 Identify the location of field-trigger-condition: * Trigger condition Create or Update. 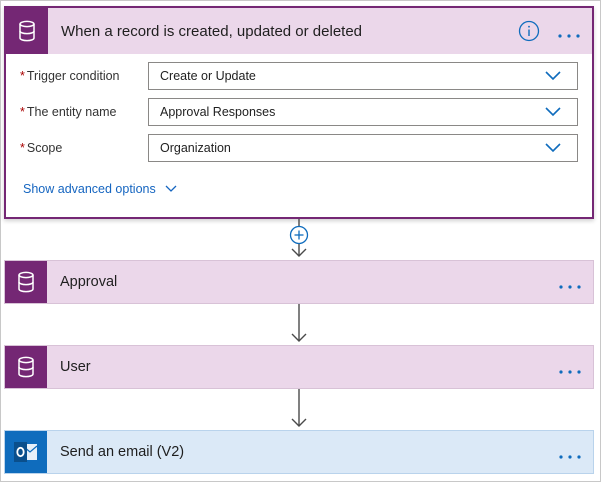
(299, 76).